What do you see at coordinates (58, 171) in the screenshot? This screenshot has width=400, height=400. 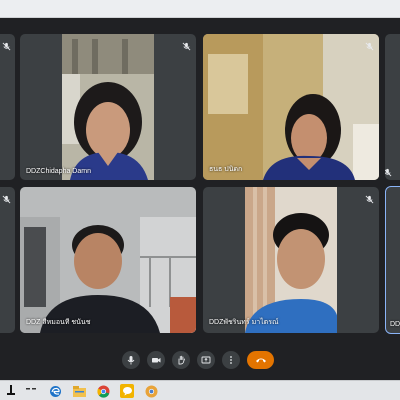 I see `participant-name: DDZChidapha Damn` at bounding box center [58, 171].